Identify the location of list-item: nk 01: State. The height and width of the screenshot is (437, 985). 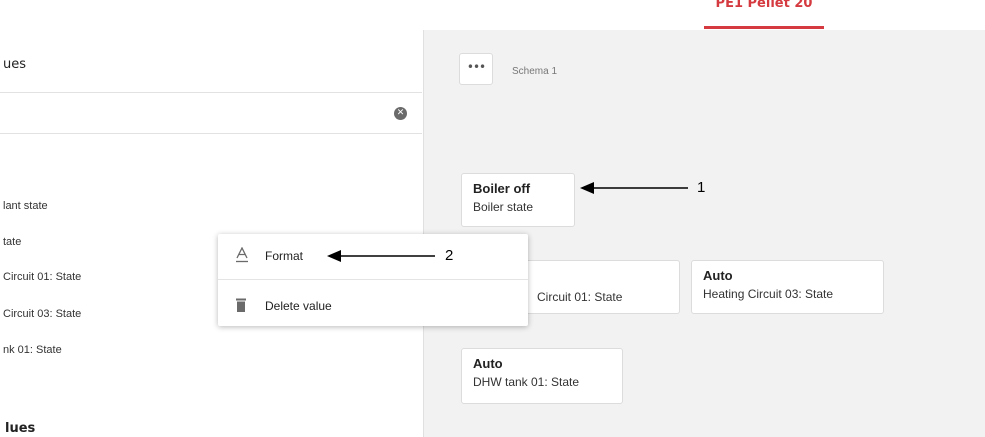
(32, 350).